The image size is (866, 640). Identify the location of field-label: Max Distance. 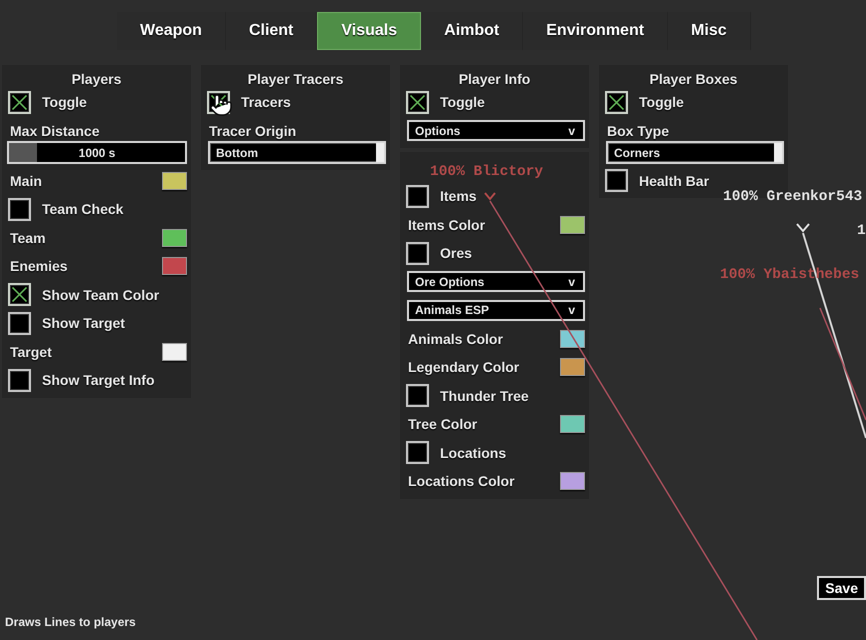
(55, 130).